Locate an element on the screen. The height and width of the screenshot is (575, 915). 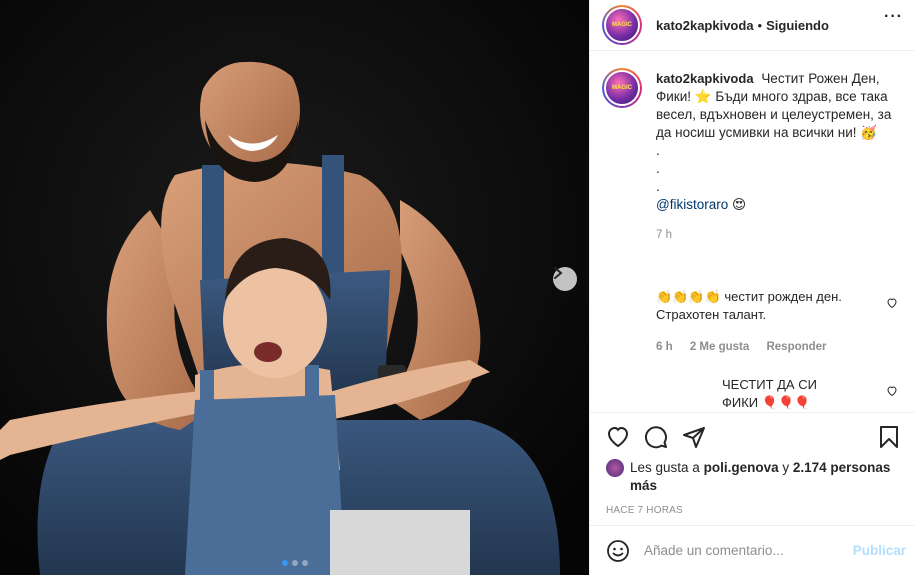
heart-eyes-emoji: 😍 is located at coordinates (739, 204).